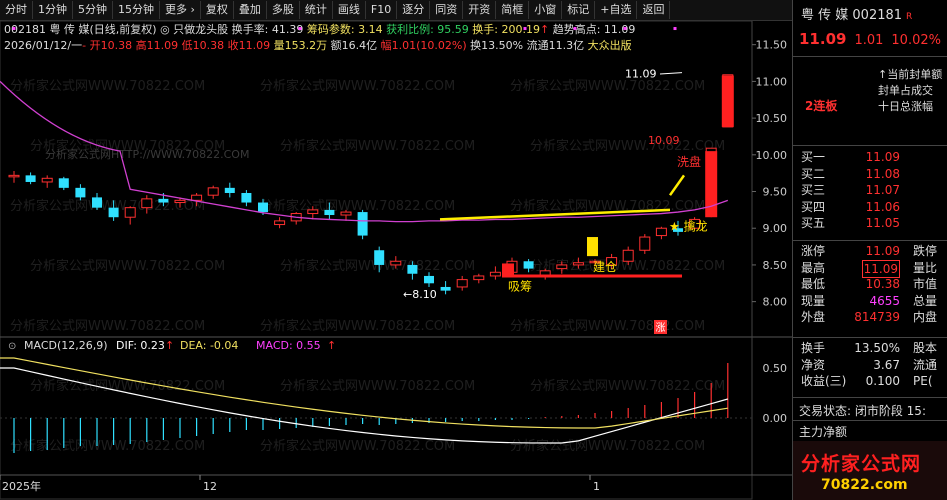 The image size is (947, 500). Describe the element at coordinates (867, 381) in the screenshot. I see `finTbl-row: 收益(三) 0.100 PE(` at that location.